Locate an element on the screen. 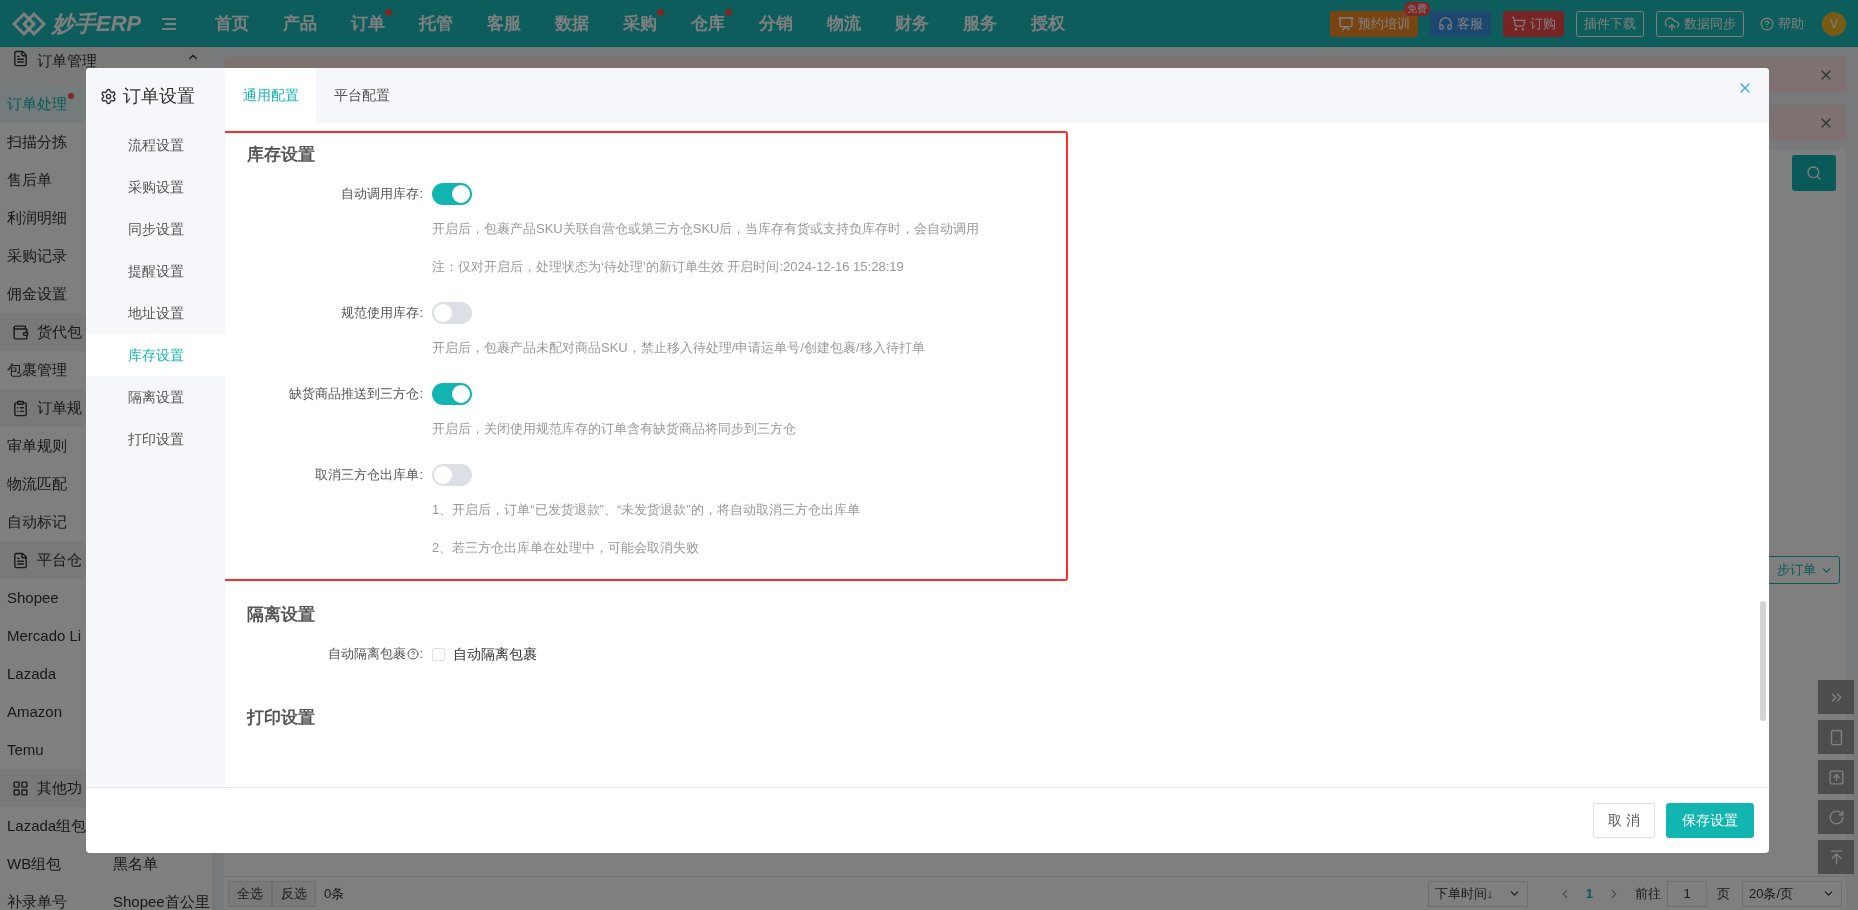  setting-description: 1、开启后，订单“已发货退款”、“未发货退款”的，将自动取消三方仓出库单 is located at coordinates (646, 510).